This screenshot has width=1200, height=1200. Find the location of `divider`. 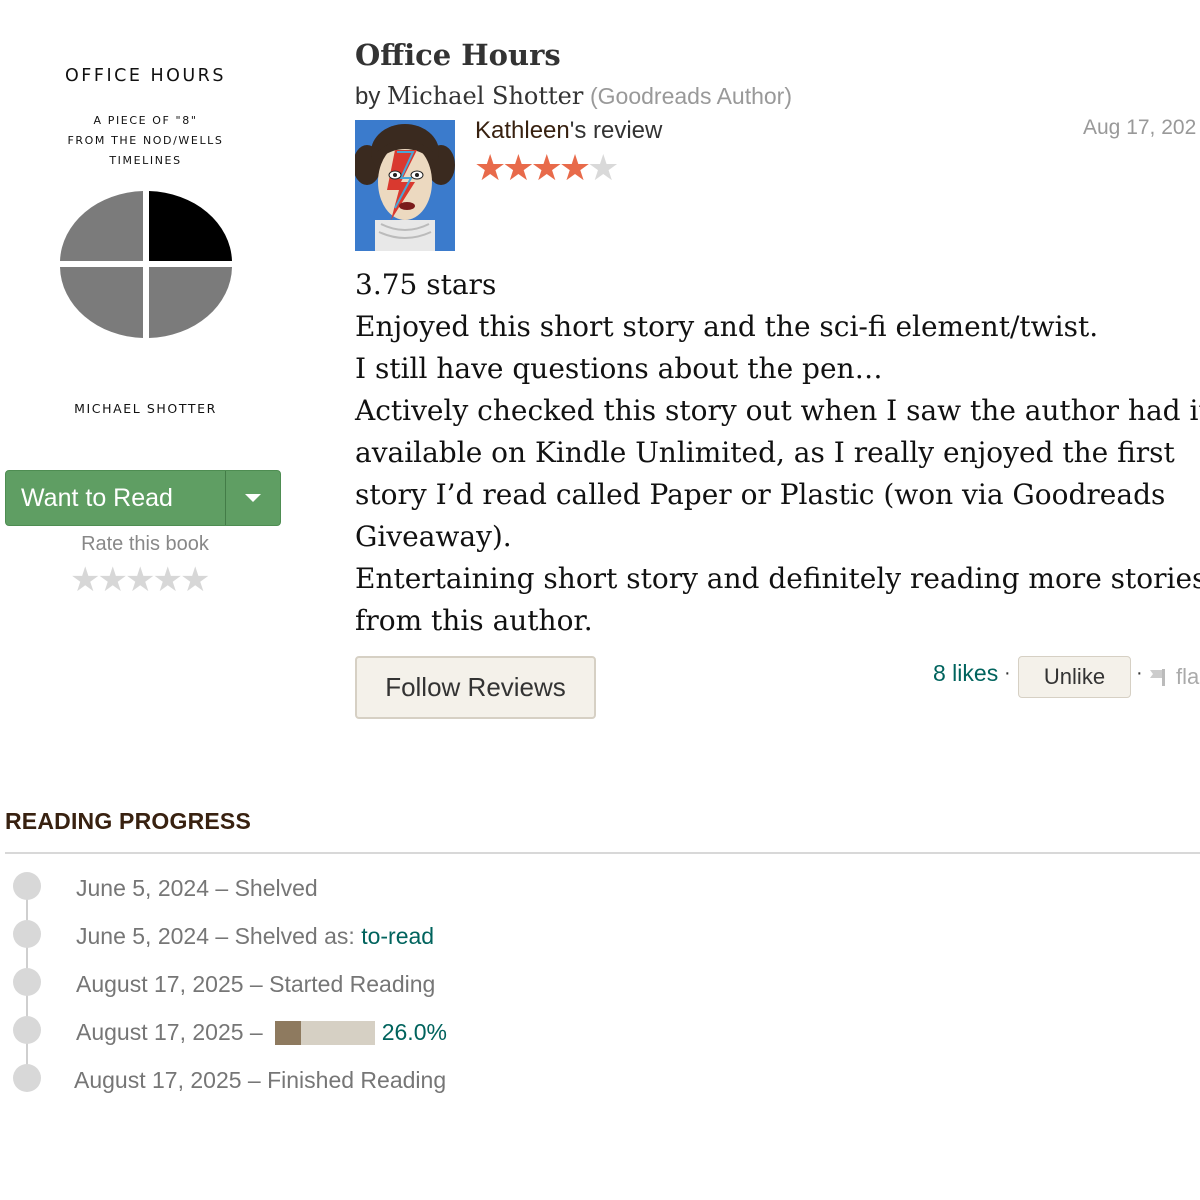

divider is located at coordinates (602, 853).